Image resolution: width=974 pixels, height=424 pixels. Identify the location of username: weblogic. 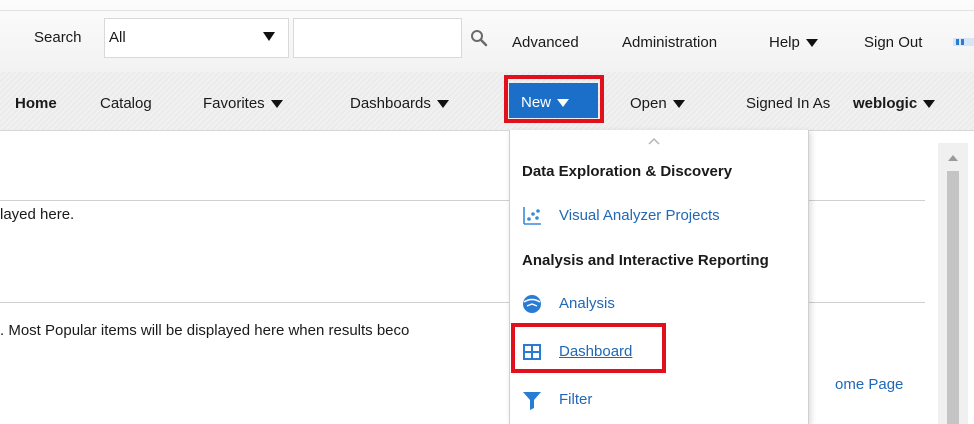
(885, 103).